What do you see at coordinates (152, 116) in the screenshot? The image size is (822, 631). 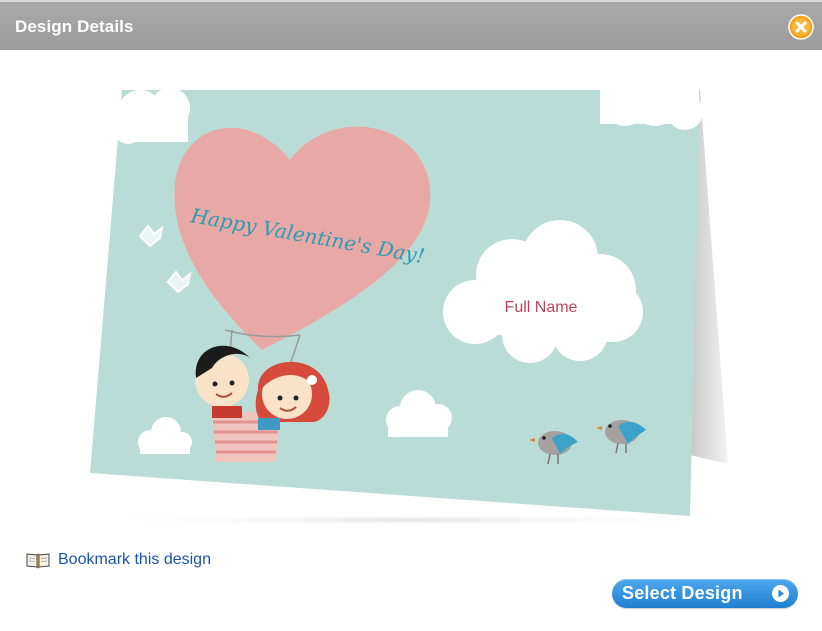 I see `cloud-top-left` at bounding box center [152, 116].